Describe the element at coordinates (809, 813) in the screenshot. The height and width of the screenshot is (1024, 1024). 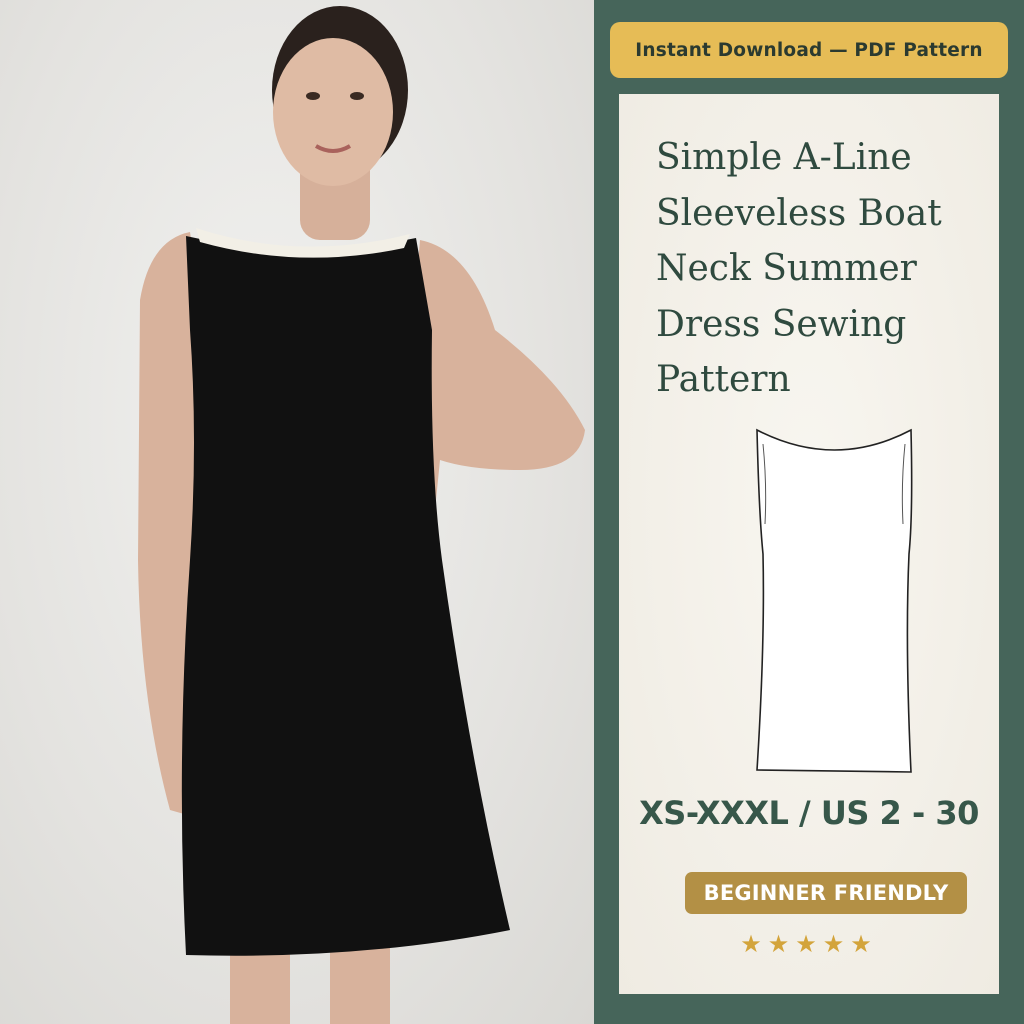
I see `size-range: XS-XXXL / US 2 - 30` at that location.